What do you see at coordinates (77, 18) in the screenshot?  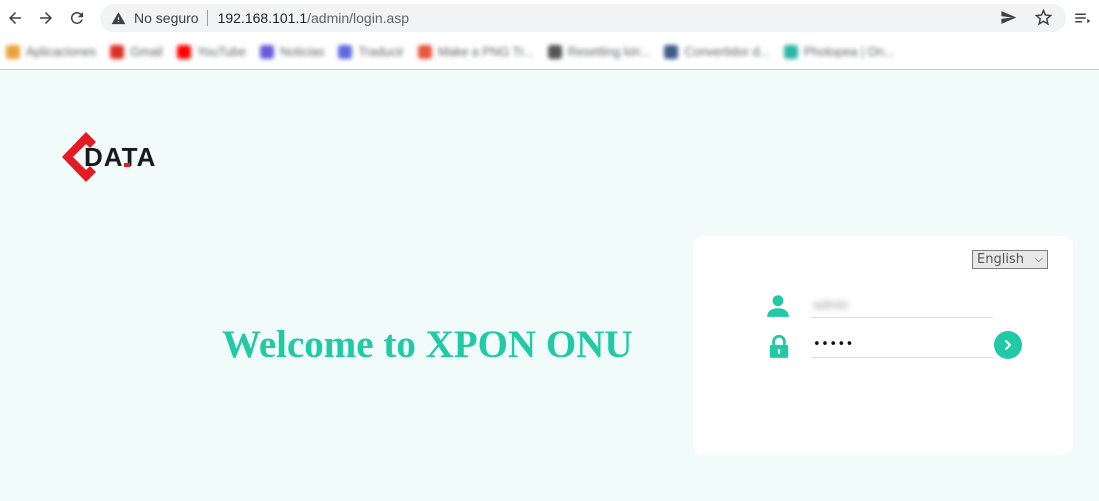 I see `reload-icon` at bounding box center [77, 18].